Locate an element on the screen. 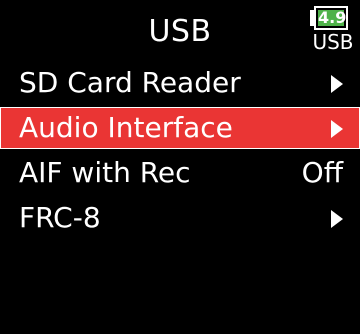  menu-item-label: AIF with Rec is located at coordinates (105, 172).